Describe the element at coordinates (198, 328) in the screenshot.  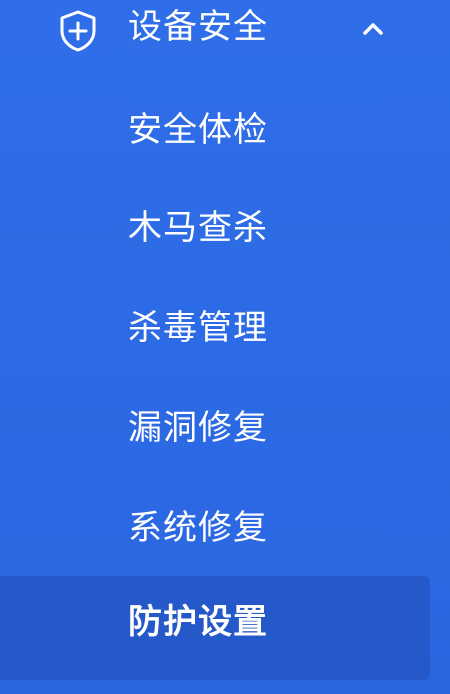
I see `menu-item-label: 杀毒管理` at that location.